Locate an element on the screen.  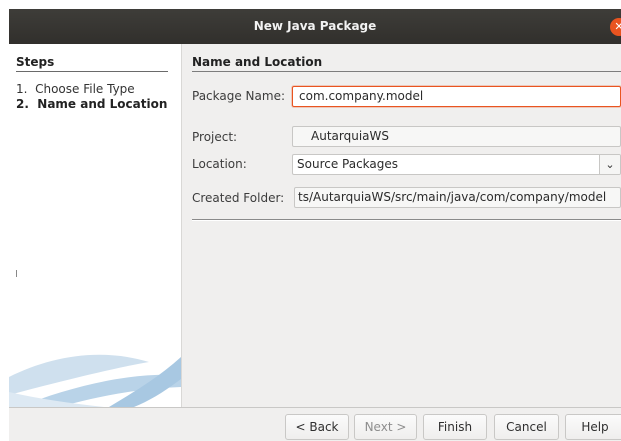
form-separator is located at coordinates (406, 220).